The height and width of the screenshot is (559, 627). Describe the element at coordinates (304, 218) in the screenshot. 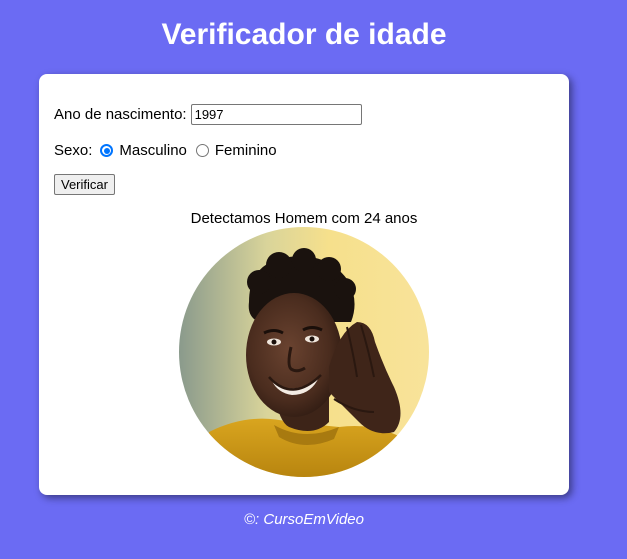

I see `result-text: Detectamos Homem com 24 anos` at that location.